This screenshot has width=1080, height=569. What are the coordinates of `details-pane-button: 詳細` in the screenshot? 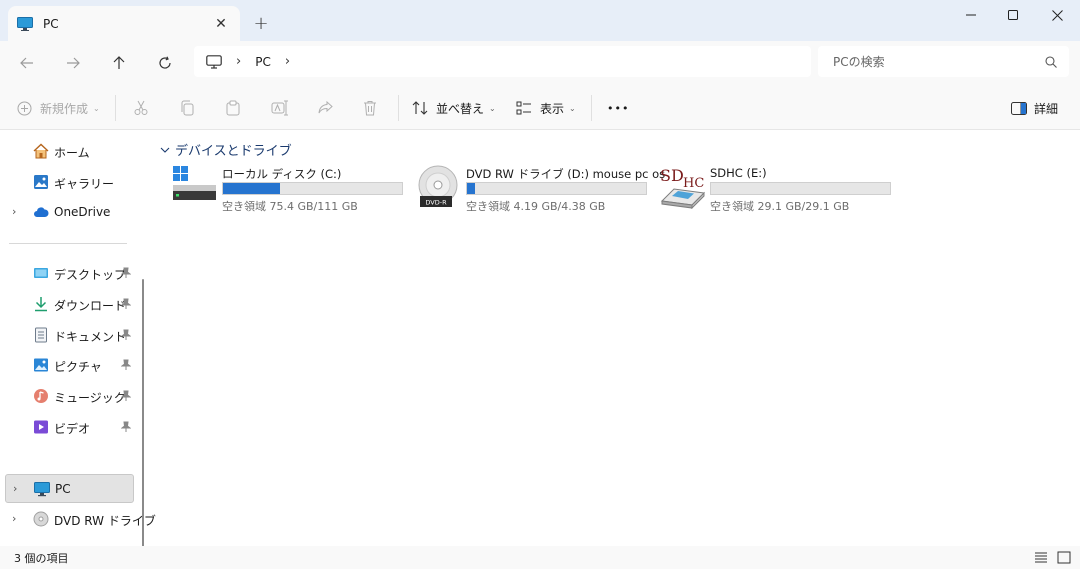 It's located at (1034, 108).